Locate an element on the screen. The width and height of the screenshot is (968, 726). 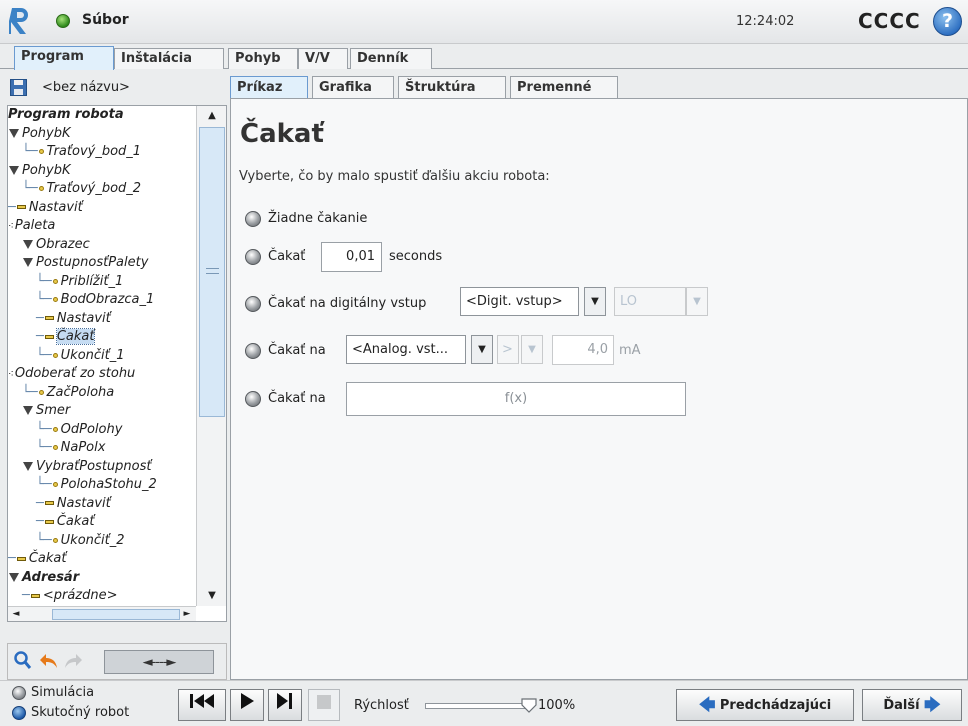
help-button: ? is located at coordinates (947, 21).